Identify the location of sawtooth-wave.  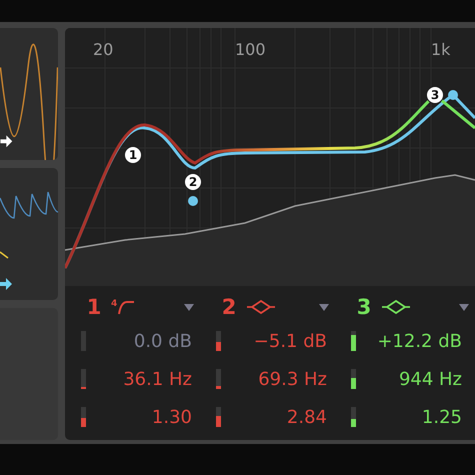
(29, 205).